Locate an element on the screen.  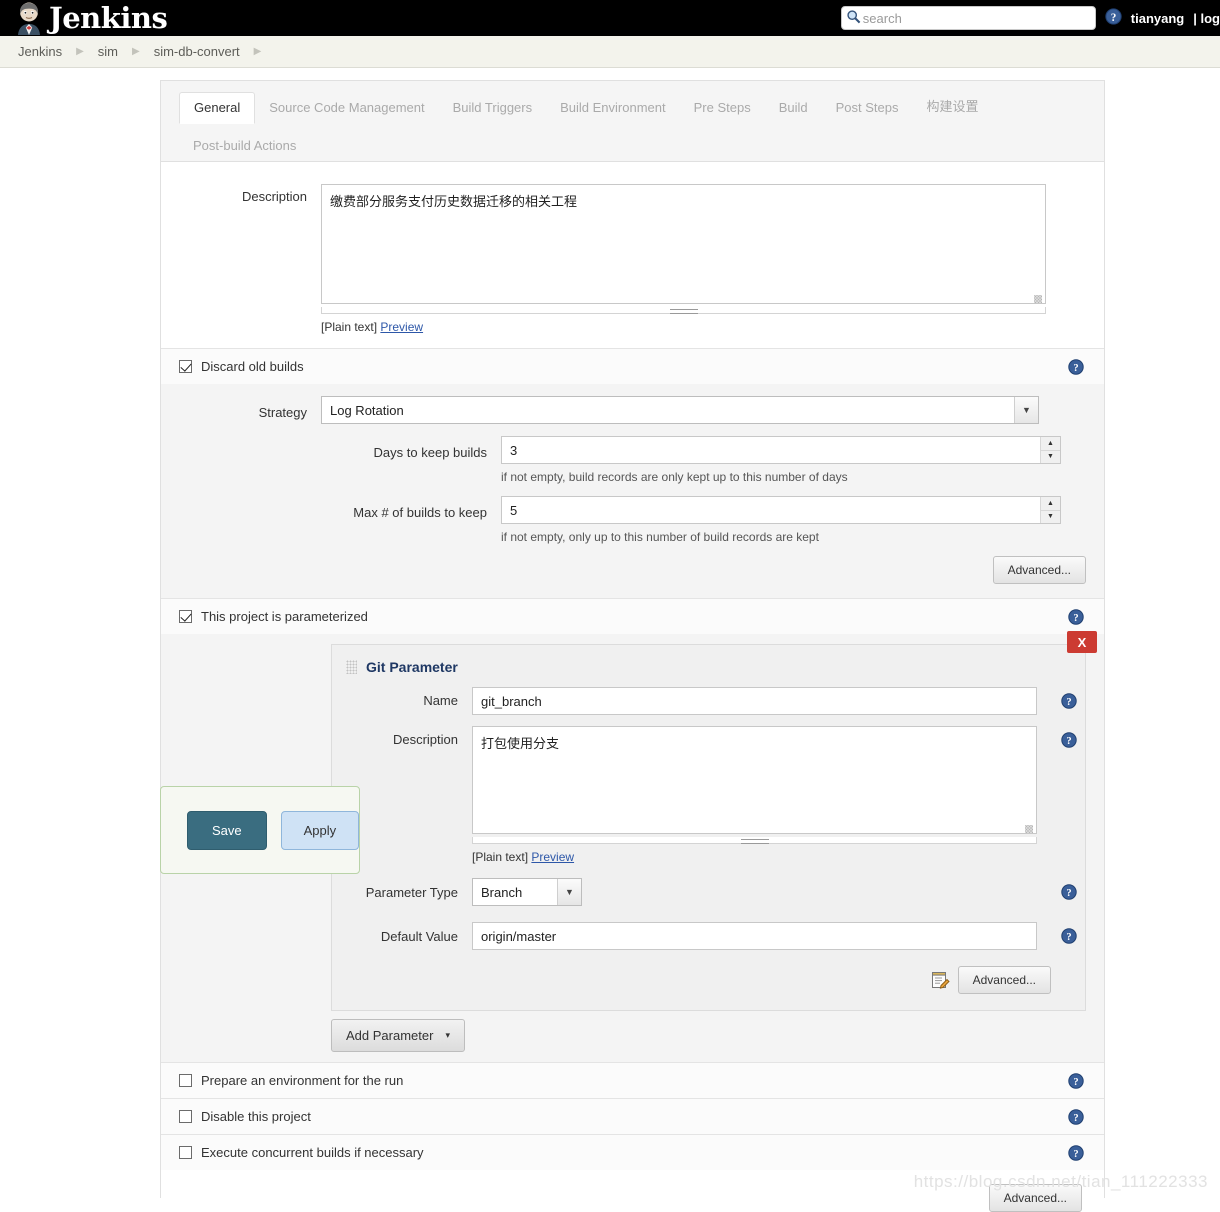
tab-pre-steps: Pre Steps is located at coordinates (722, 108).